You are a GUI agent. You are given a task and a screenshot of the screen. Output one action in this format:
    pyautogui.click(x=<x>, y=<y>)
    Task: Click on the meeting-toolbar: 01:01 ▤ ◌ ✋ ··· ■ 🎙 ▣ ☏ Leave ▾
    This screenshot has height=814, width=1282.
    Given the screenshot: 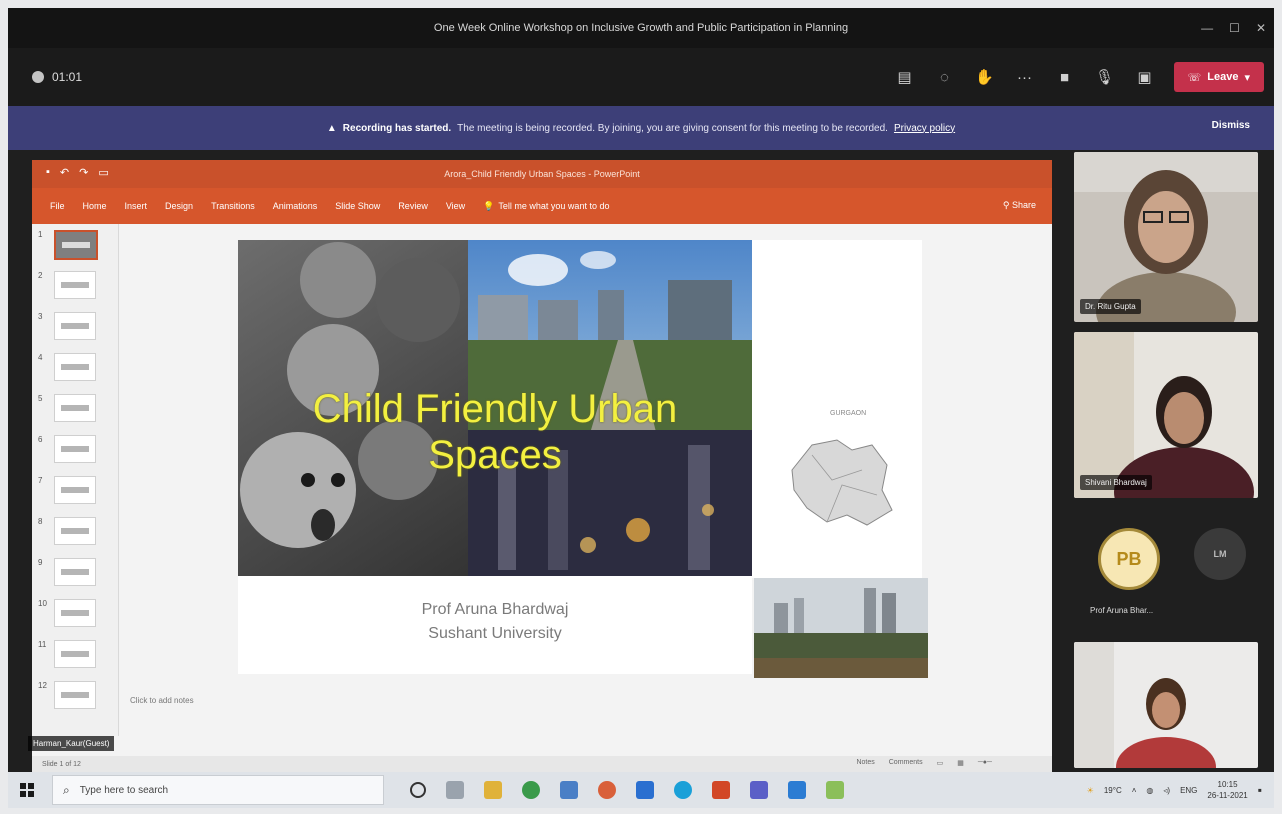 What is the action you would take?
    pyautogui.click(x=641, y=77)
    